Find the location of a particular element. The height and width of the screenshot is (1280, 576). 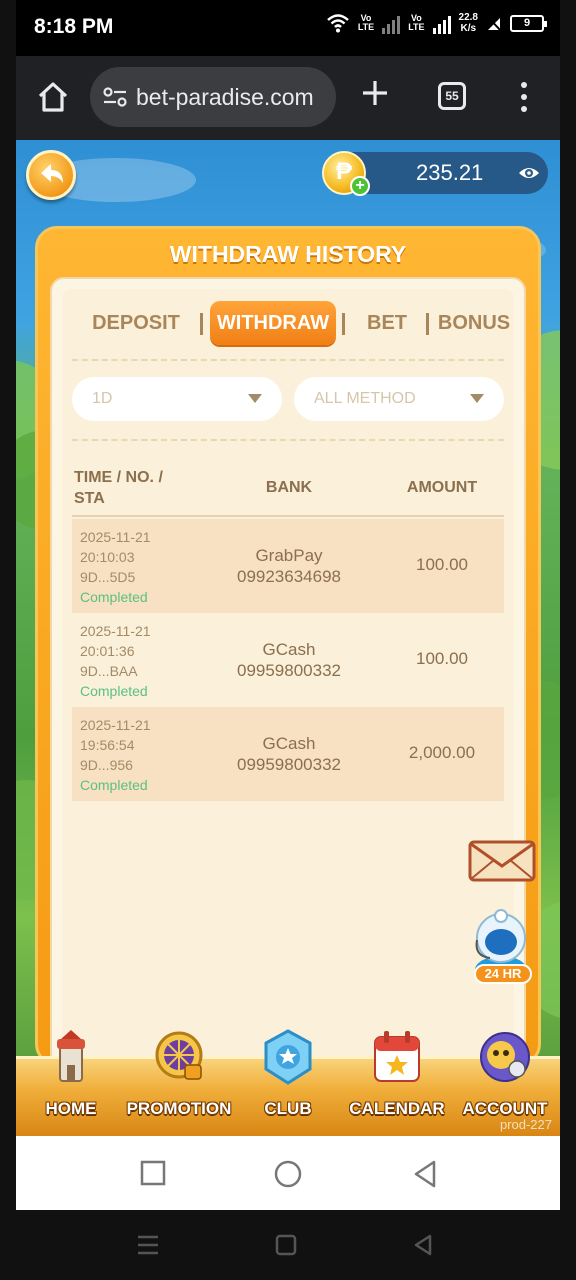

tab-withdraw: WITHDRAW is located at coordinates (273, 323).